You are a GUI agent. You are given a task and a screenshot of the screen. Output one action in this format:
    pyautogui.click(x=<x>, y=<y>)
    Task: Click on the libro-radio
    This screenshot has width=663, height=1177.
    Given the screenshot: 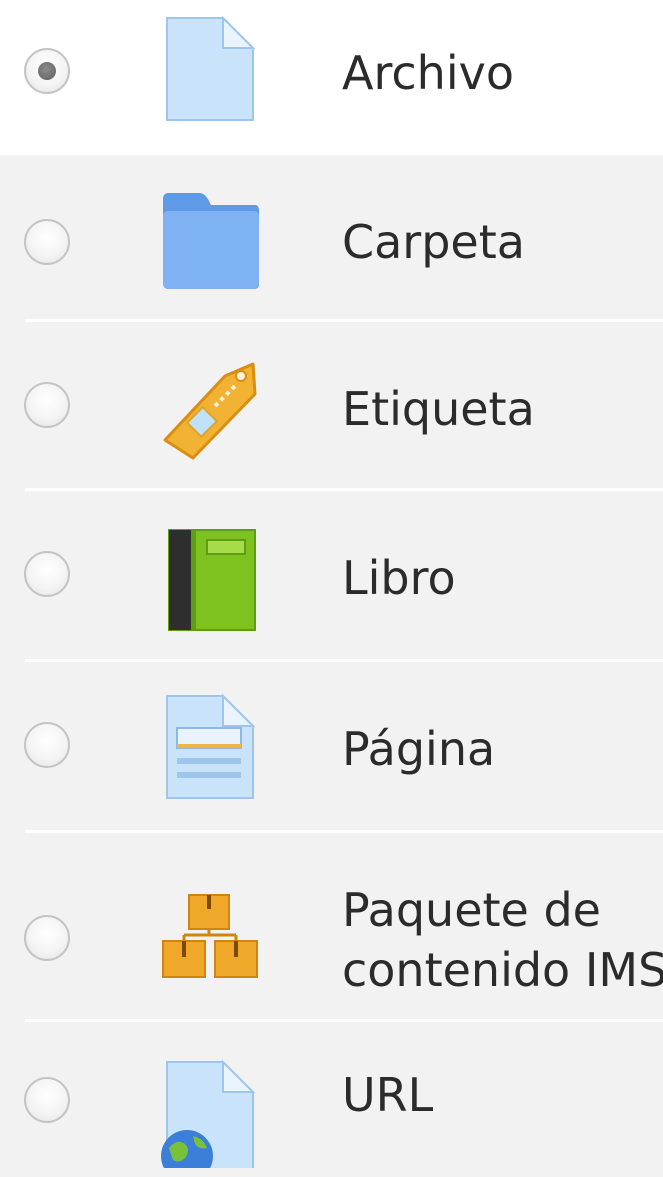 What is the action you would take?
    pyautogui.click(x=47, y=574)
    